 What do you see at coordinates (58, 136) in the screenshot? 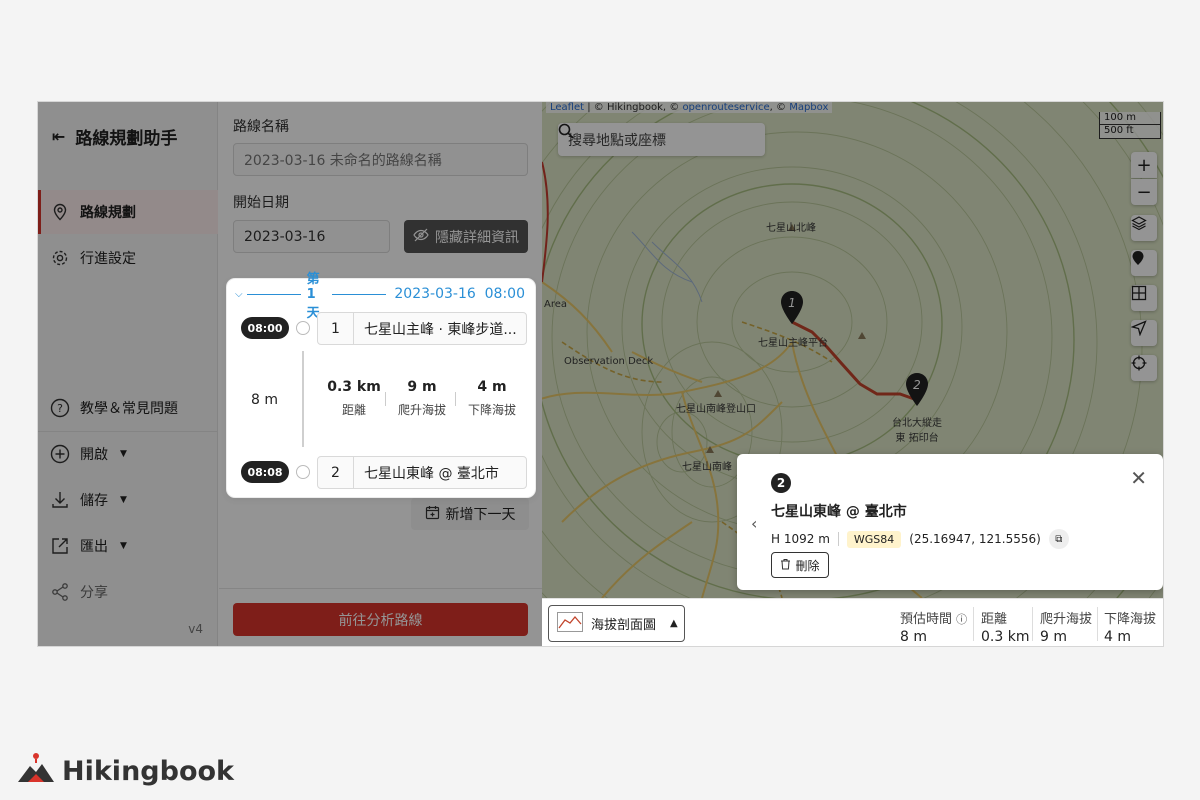
I see `collapse-sidebar-icon: ⇤` at bounding box center [58, 136].